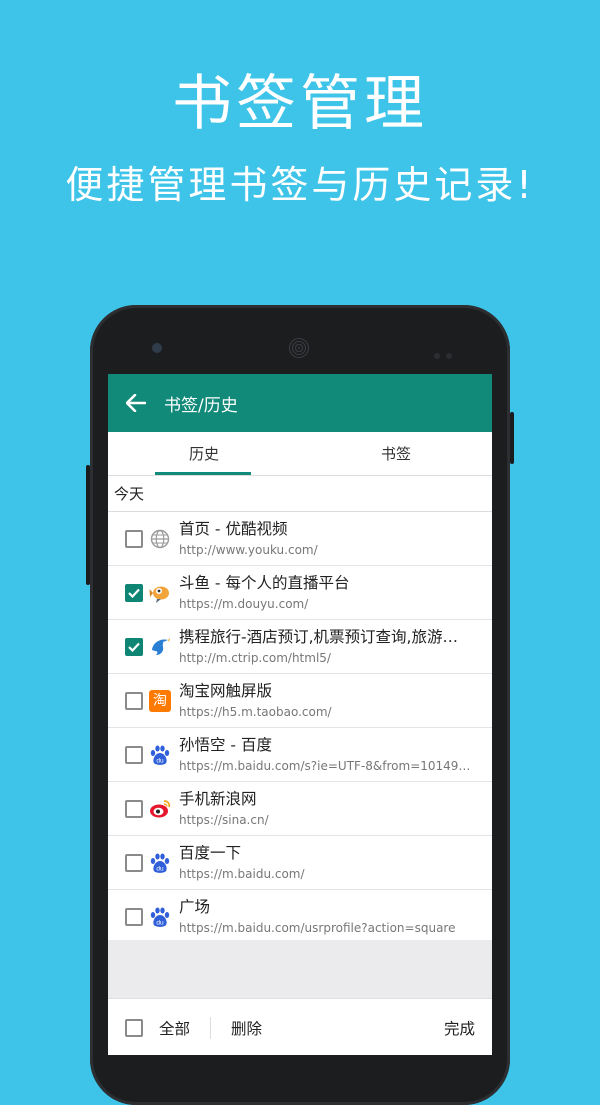 This screenshot has width=600, height=1105. What do you see at coordinates (264, 582) in the screenshot?
I see `item-title: 斗鱼 - 每个人的直播平台` at bounding box center [264, 582].